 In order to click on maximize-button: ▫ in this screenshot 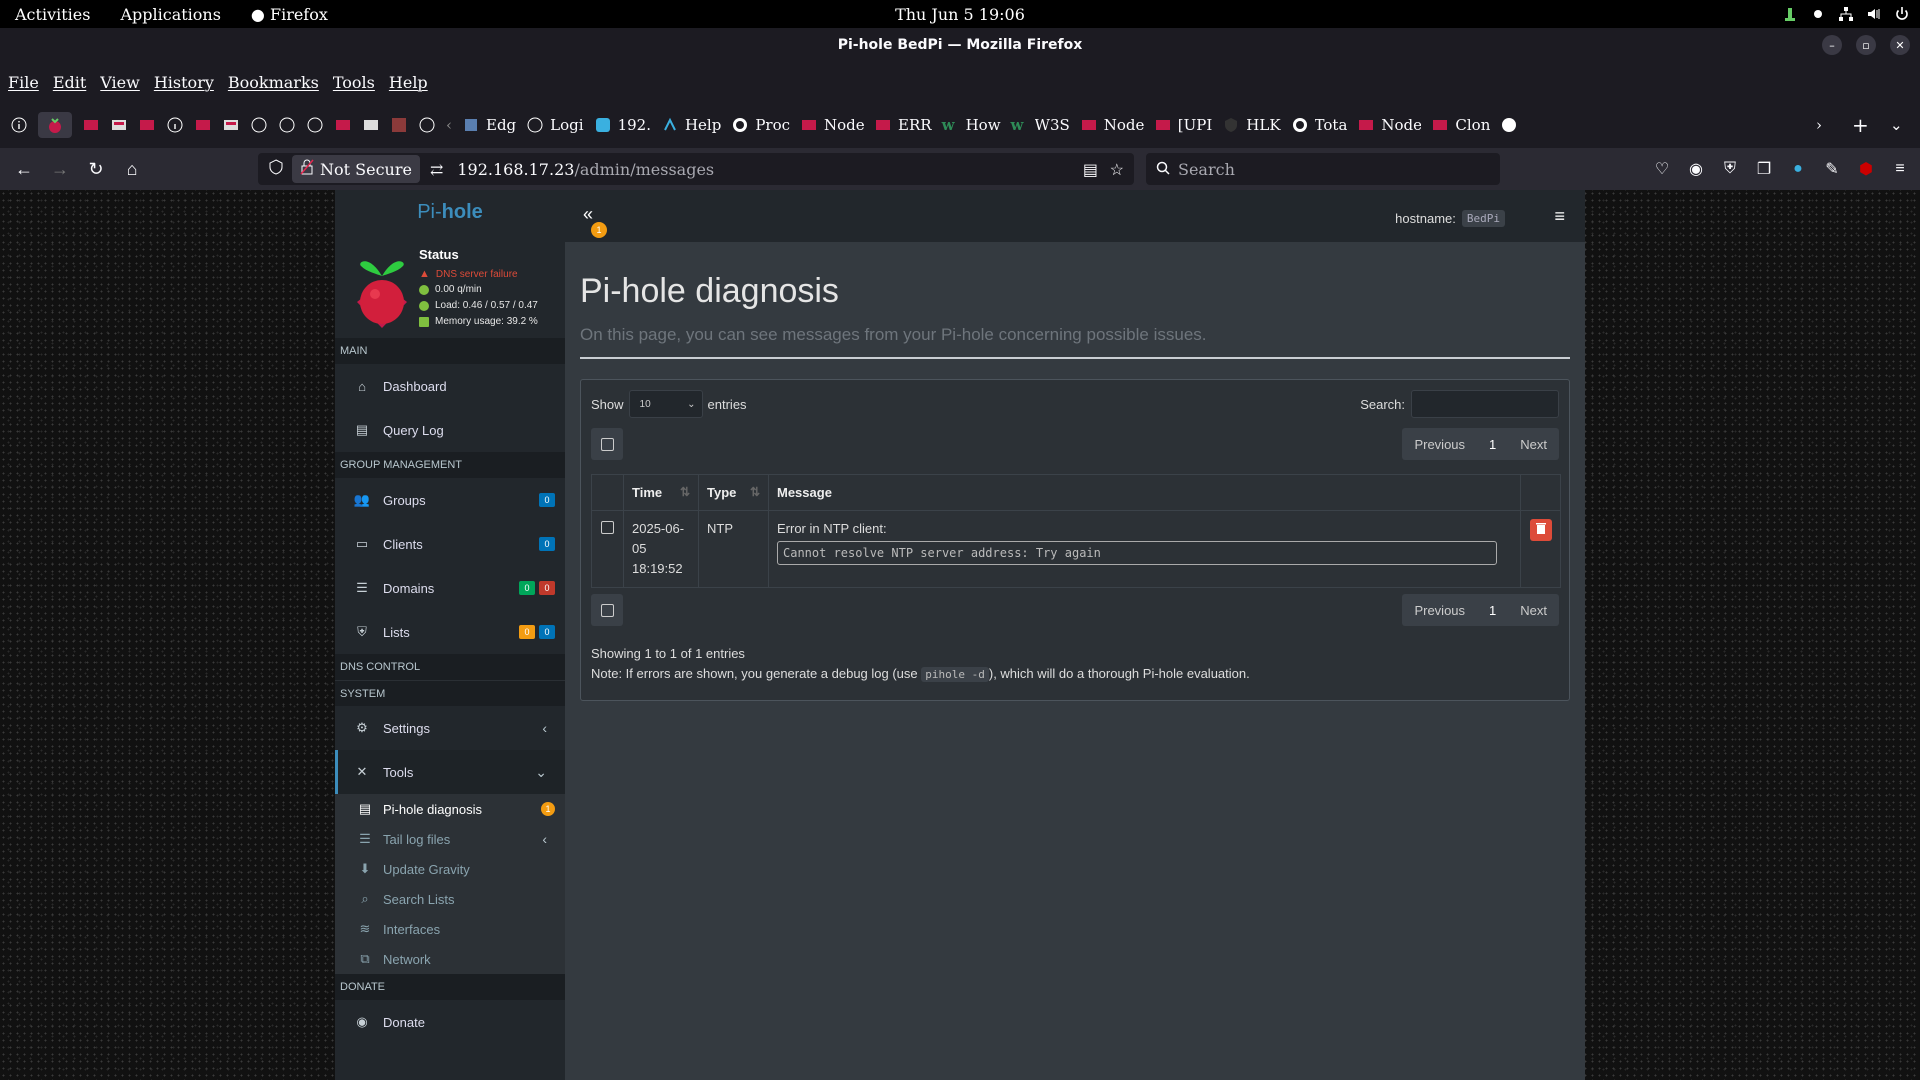, I will do `click(1866, 45)`.